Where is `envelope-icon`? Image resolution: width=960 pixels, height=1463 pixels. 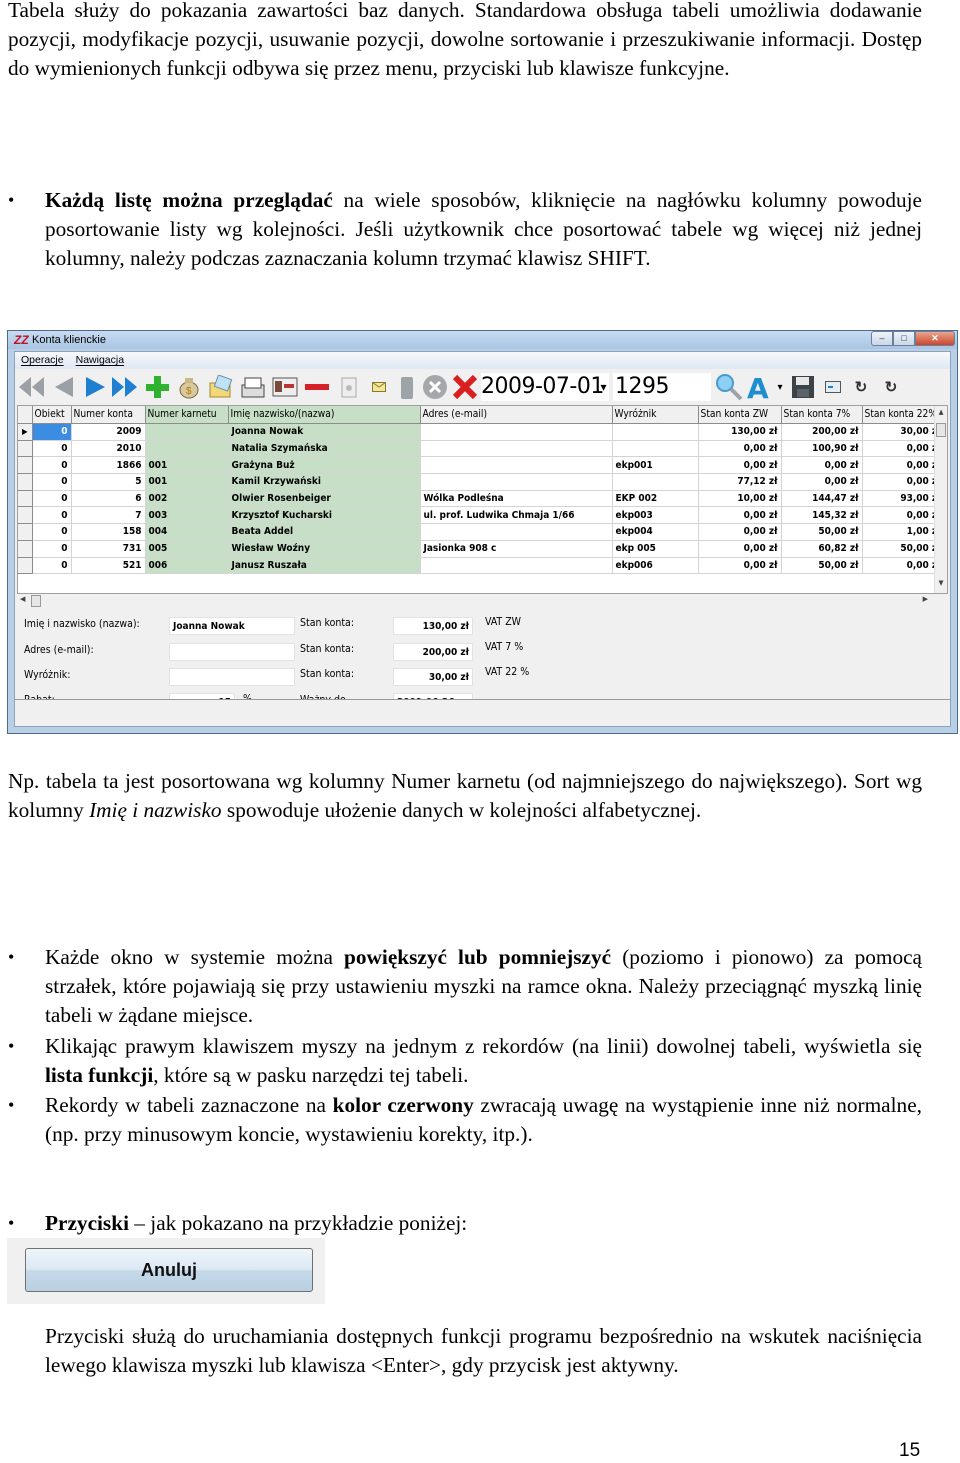 envelope-icon is located at coordinates (379, 387).